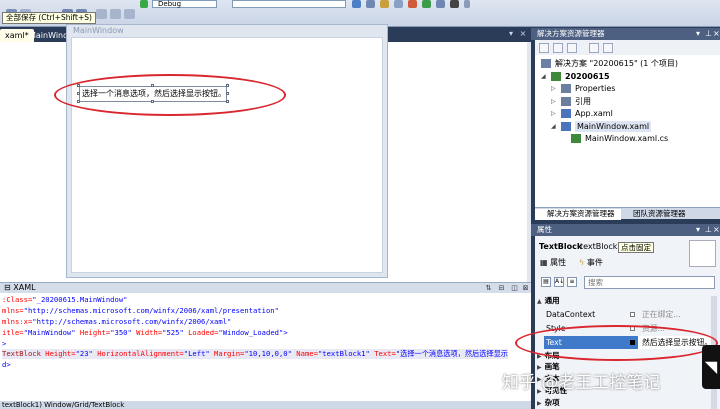  I want to click on show-all-files-icon, so click(558, 48).